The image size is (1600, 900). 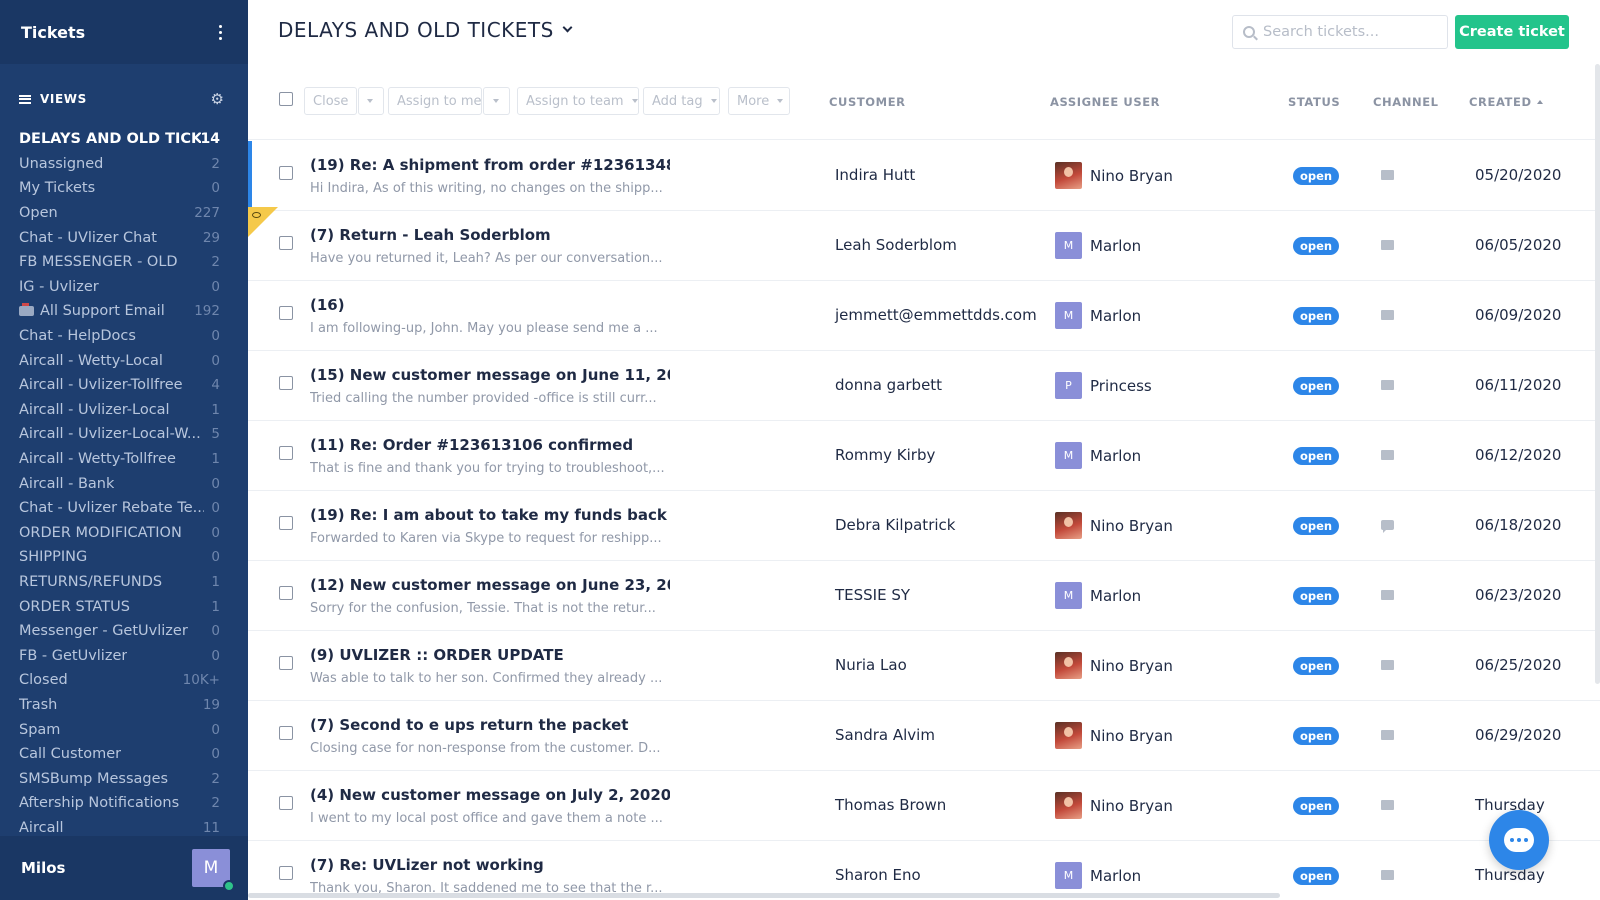 What do you see at coordinates (74, 606) in the screenshot?
I see `sidebar-view-text: ORDER STATUS` at bounding box center [74, 606].